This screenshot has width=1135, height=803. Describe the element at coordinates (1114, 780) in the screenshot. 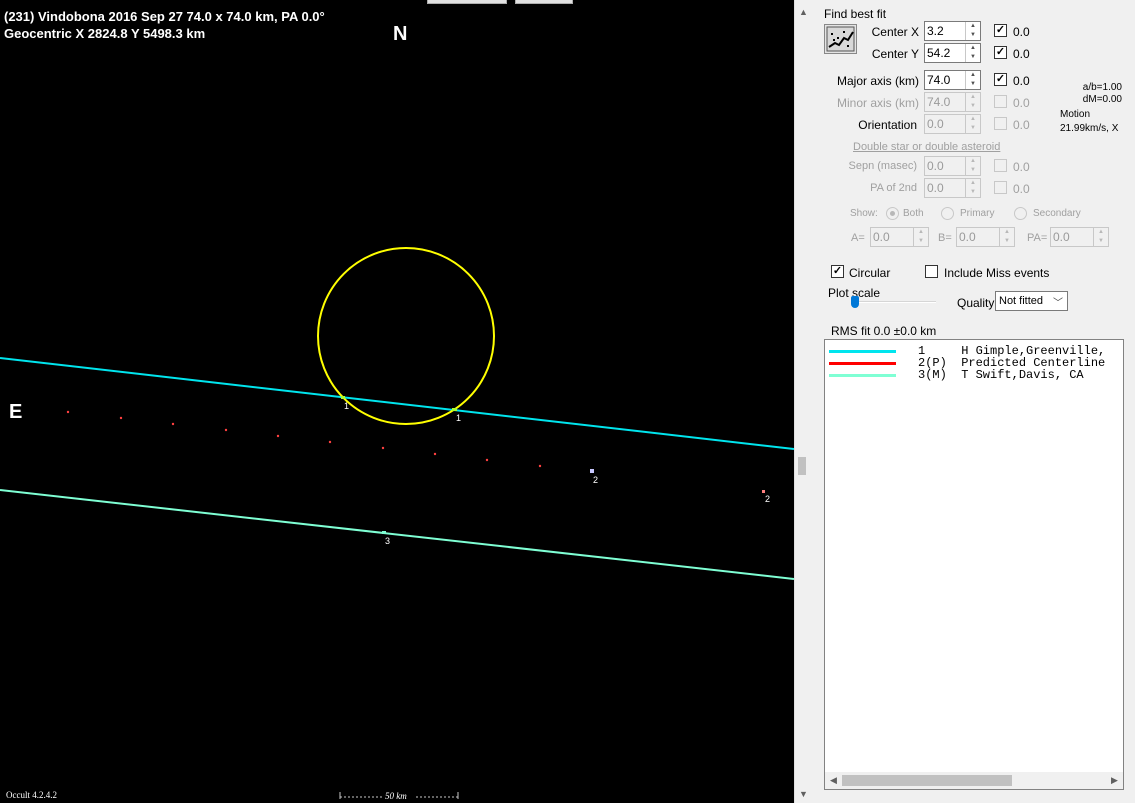

I see `scroll-right-icon: ▶` at that location.